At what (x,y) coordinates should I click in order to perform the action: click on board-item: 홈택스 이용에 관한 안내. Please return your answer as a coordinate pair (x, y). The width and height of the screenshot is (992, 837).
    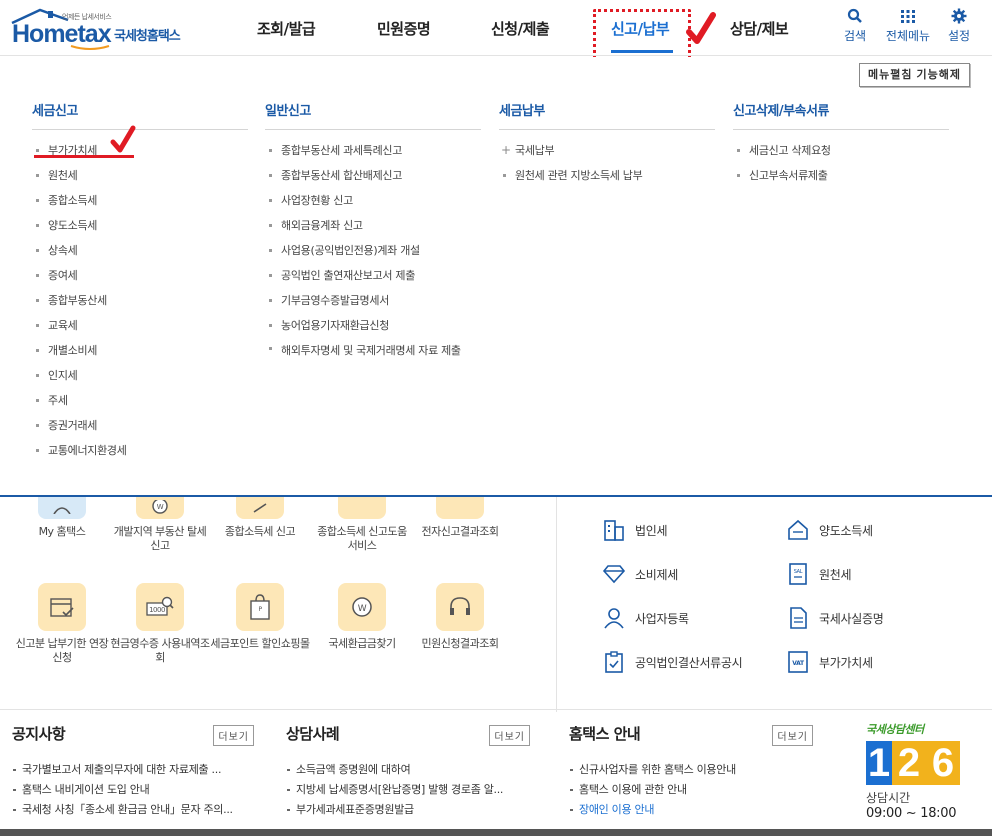
    Looking at the image, I should click on (691, 790).